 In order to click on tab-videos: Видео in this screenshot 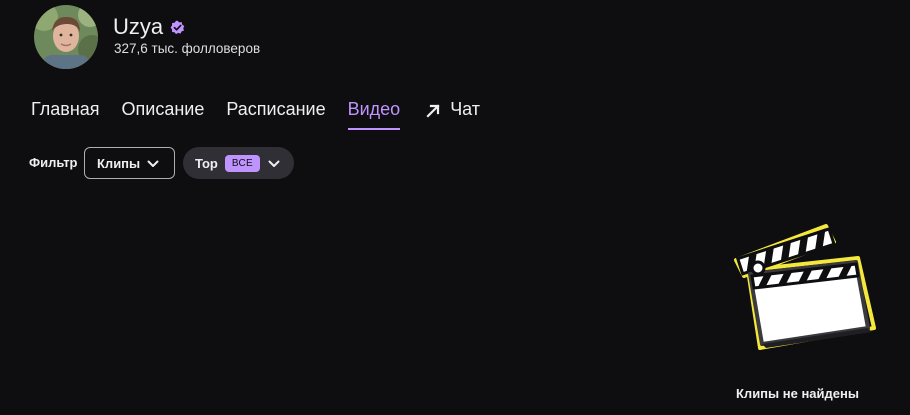, I will do `click(373, 115)`.